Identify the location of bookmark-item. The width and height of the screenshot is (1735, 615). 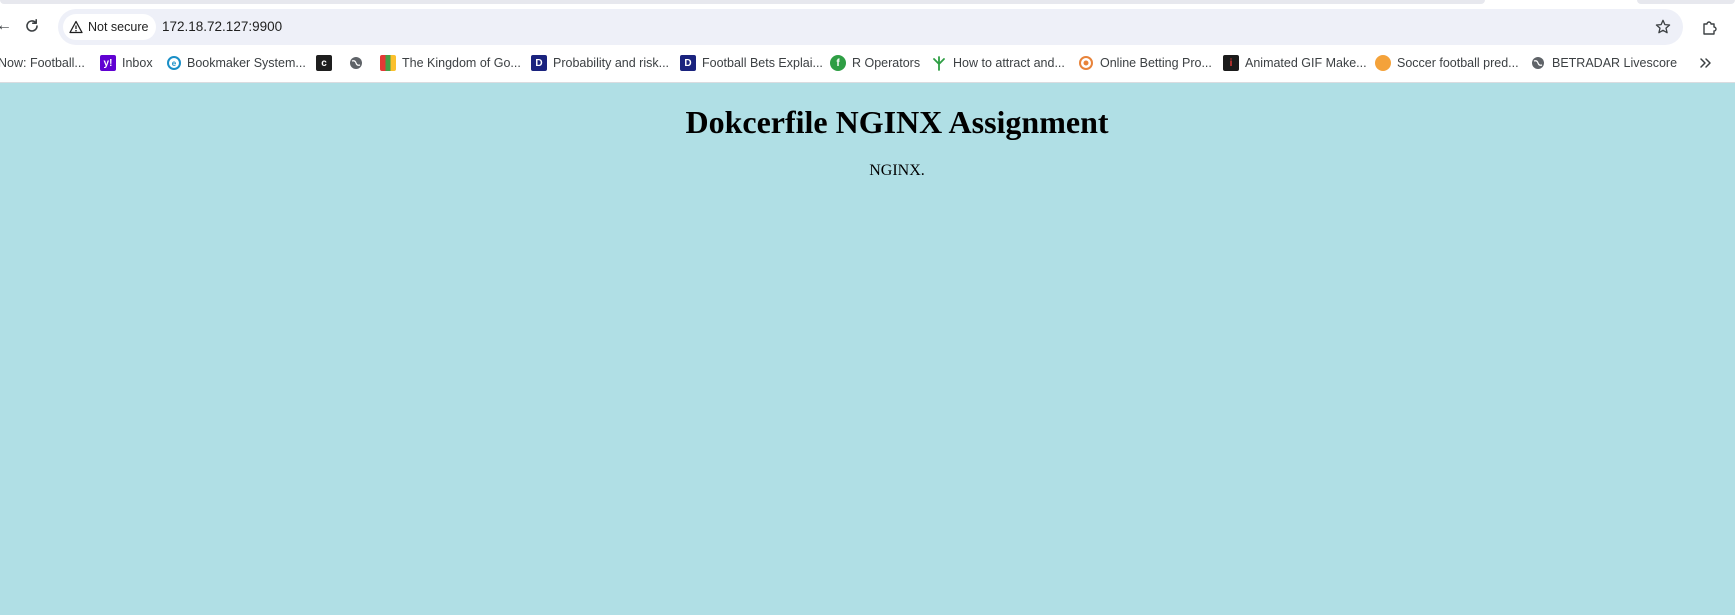
(356, 63).